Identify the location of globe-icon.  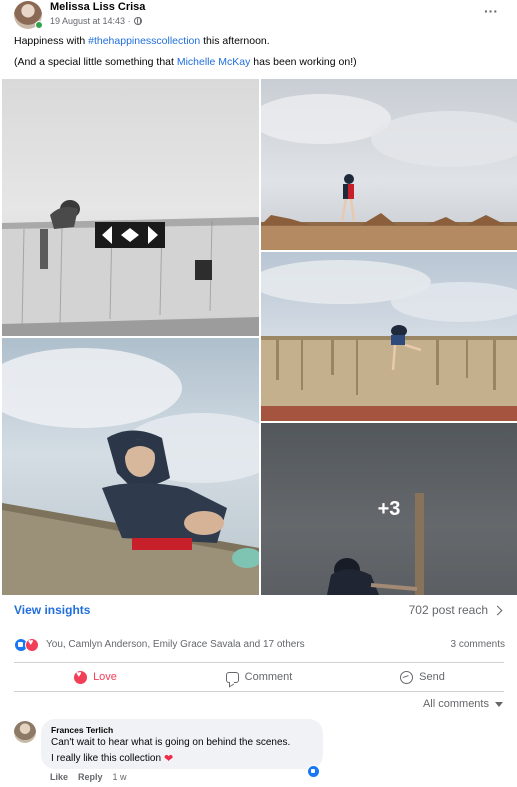
(137, 21).